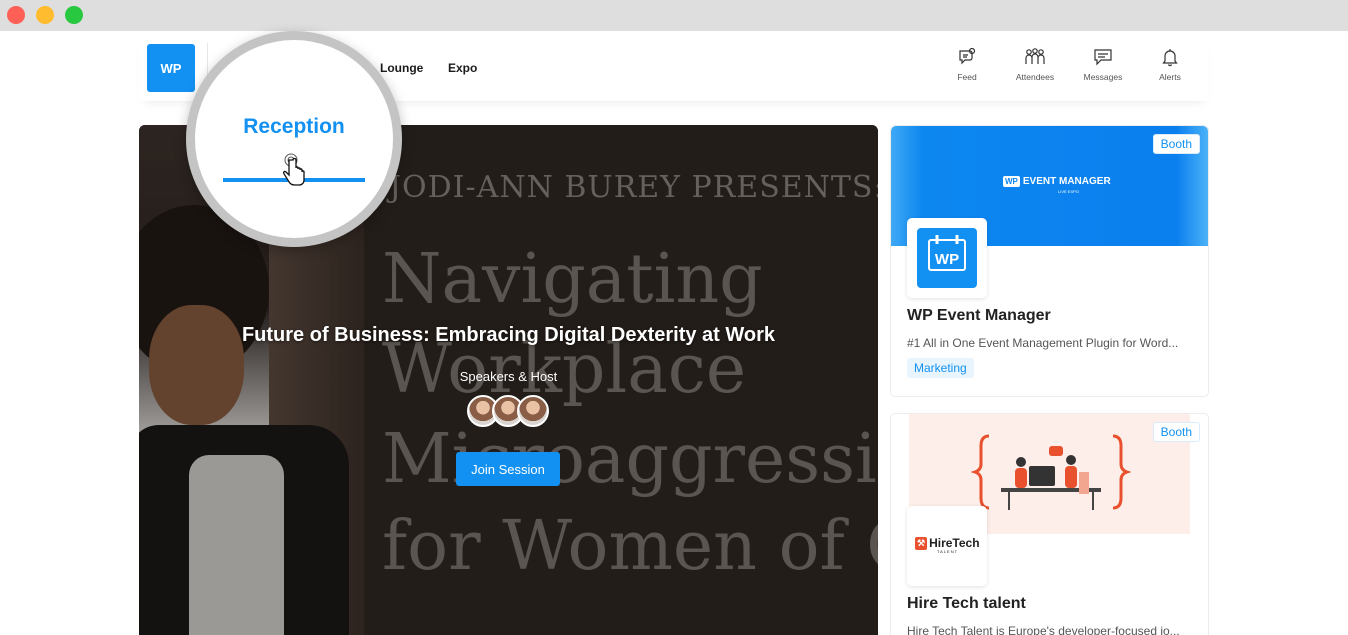  I want to click on attendees-button: Attendees, so click(1035, 64).